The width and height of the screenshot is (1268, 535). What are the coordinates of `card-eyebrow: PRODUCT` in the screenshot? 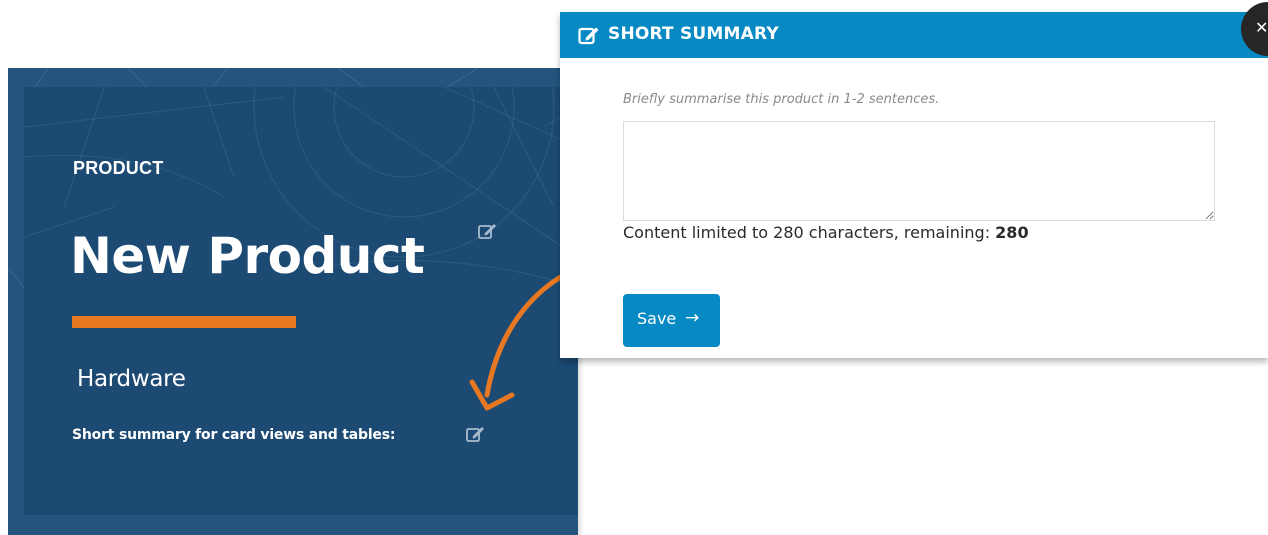 It's located at (118, 168).